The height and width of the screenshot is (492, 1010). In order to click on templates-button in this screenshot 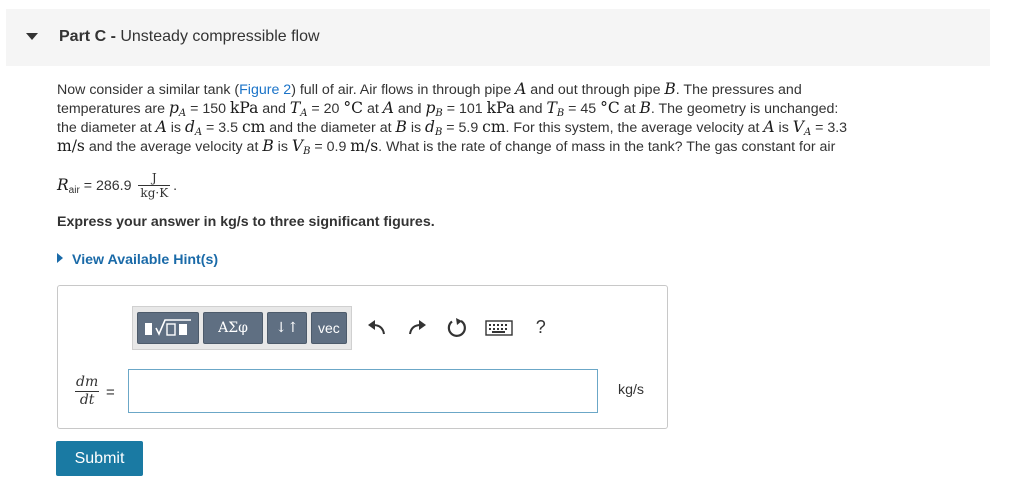, I will do `click(168, 327)`.